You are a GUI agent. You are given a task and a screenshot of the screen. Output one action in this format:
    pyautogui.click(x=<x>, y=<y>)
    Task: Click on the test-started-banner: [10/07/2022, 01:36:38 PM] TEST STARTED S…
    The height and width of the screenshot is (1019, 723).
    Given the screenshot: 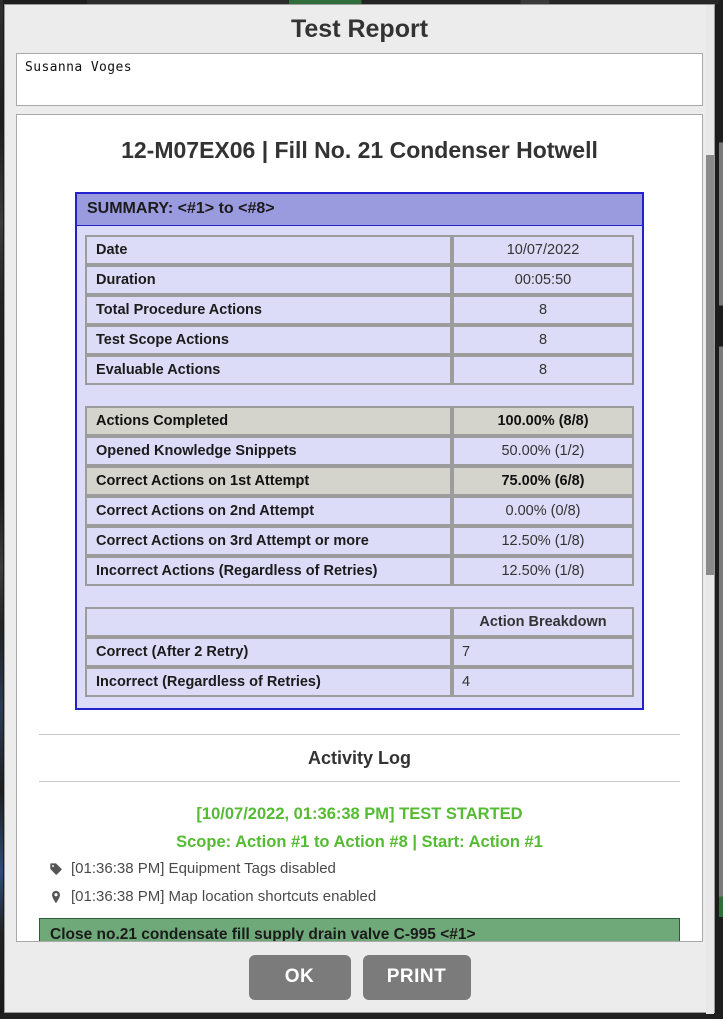 What is the action you would take?
    pyautogui.click(x=359, y=828)
    